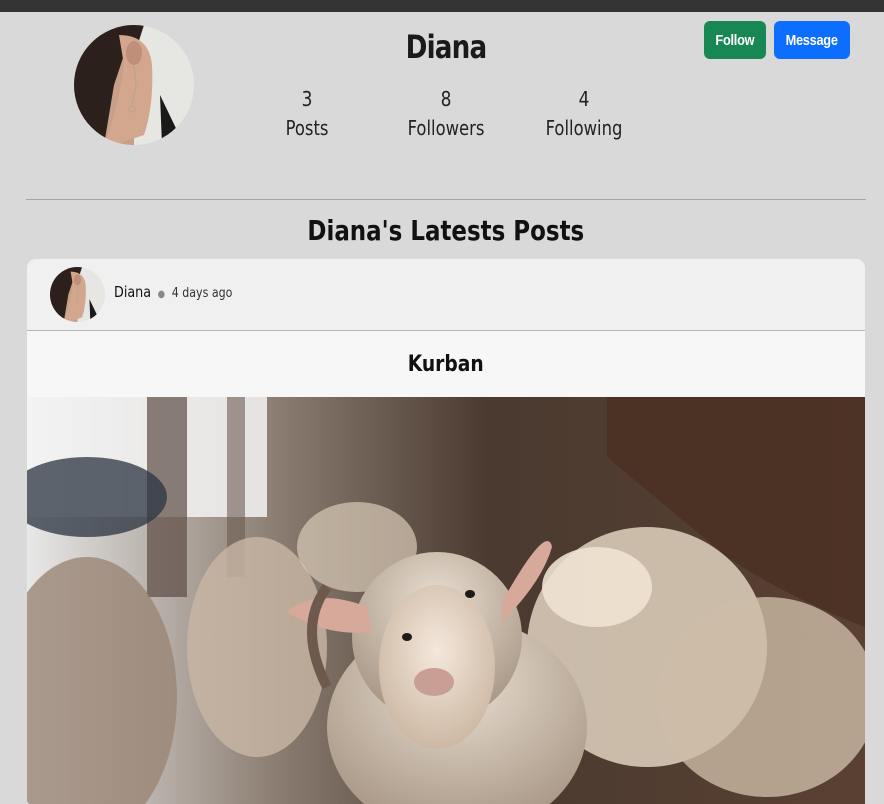  I want to click on followers-label: Followers, so click(446, 128).